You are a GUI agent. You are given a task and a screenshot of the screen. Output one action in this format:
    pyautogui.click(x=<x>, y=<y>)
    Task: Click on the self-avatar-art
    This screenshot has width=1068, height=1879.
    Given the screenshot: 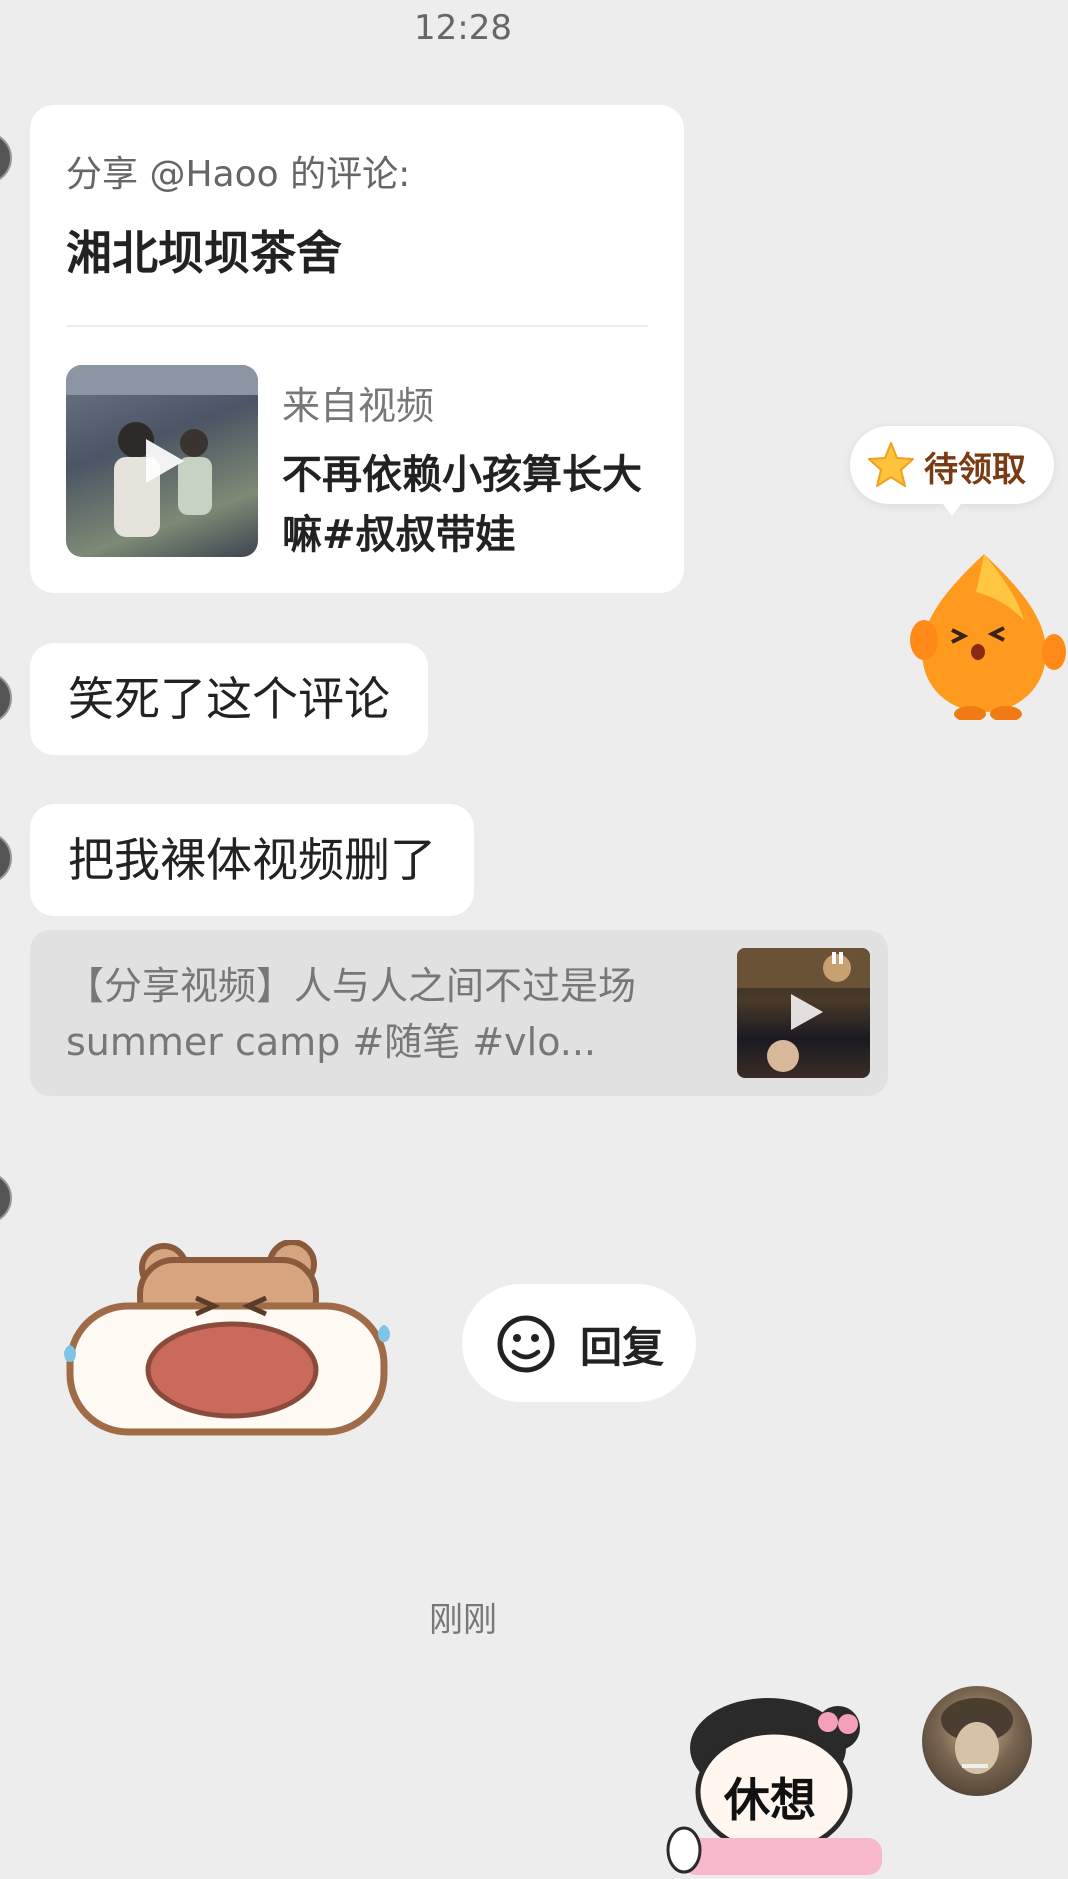 What is the action you would take?
    pyautogui.click(x=977, y=1736)
    